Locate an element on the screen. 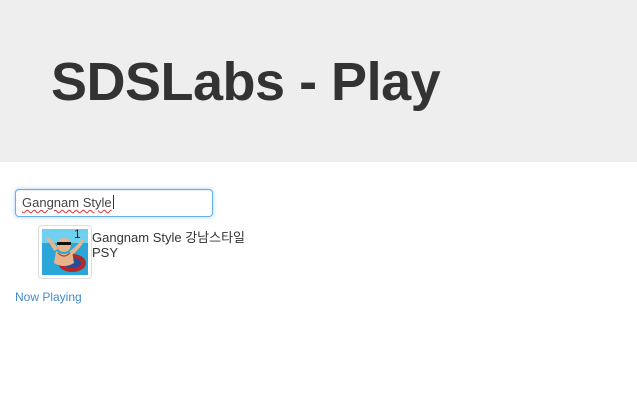 This screenshot has height=400, width=637. search-input-value: Gangnam Style is located at coordinates (67, 202).